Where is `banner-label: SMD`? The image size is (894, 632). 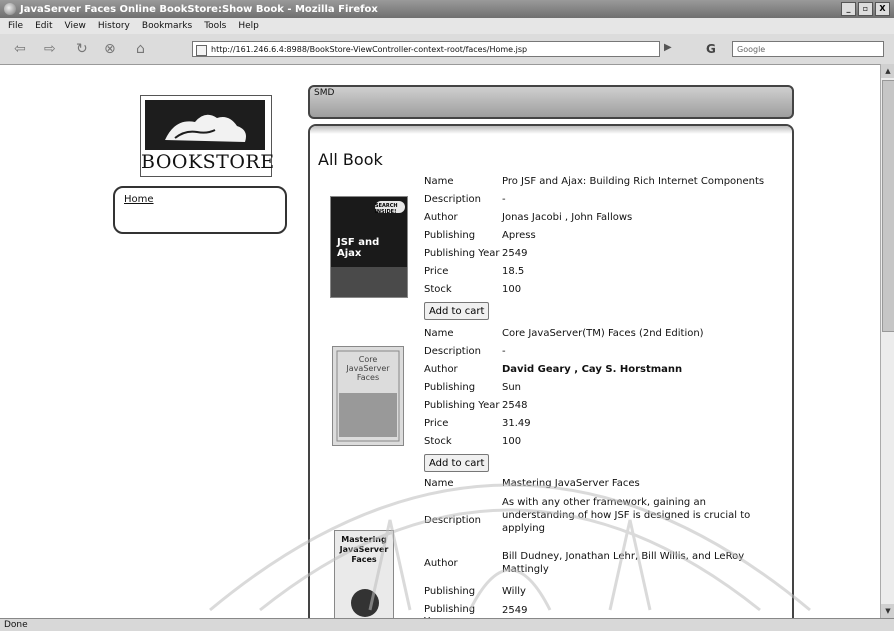 banner-label: SMD is located at coordinates (324, 93).